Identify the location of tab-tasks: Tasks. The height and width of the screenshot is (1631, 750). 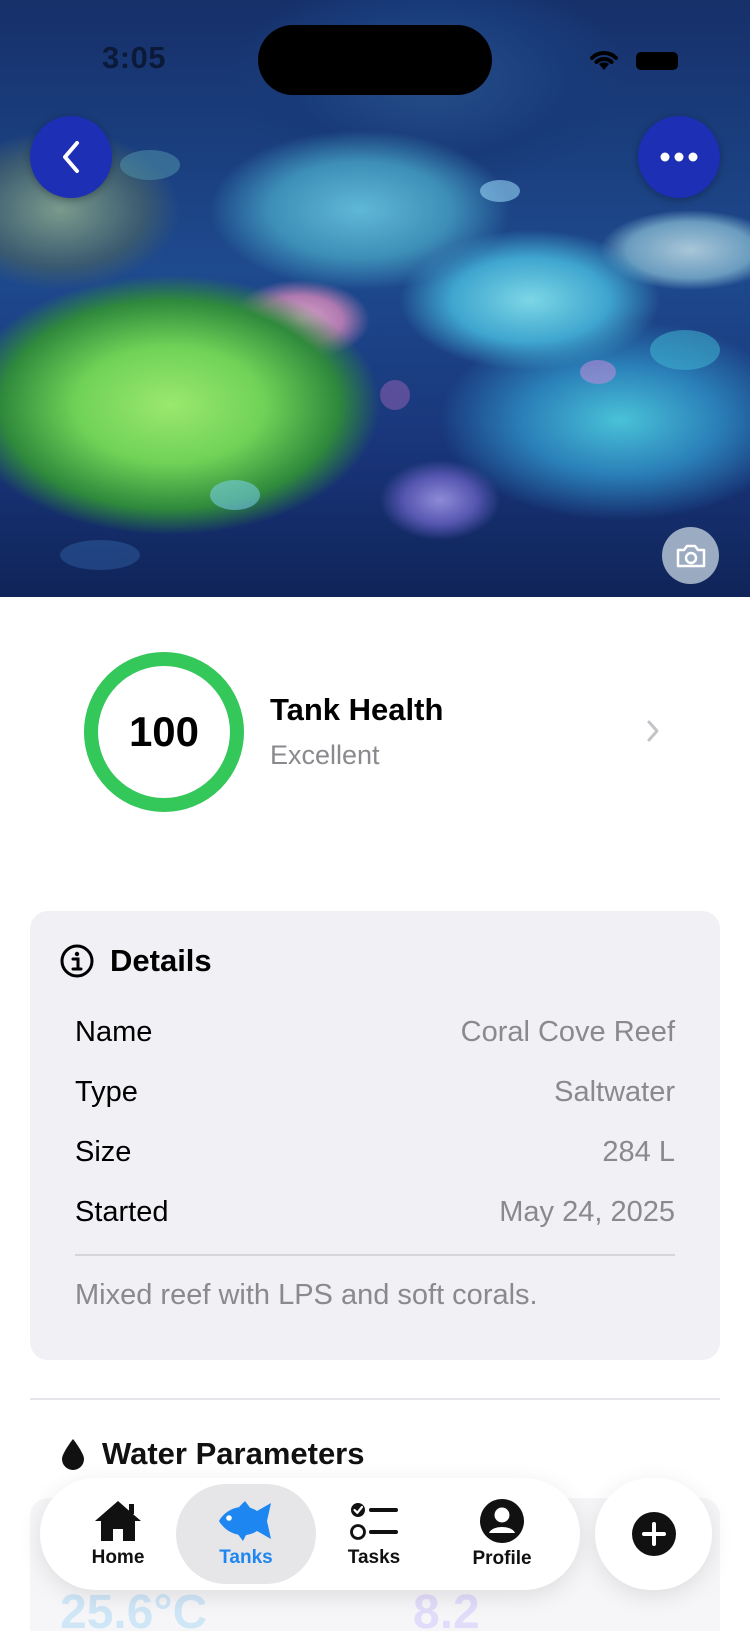
(374, 1534).